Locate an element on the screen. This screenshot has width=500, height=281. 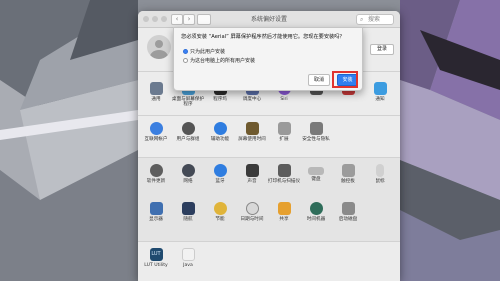
pref-accessibility: 辅助功能 is located at coordinates (220, 132).